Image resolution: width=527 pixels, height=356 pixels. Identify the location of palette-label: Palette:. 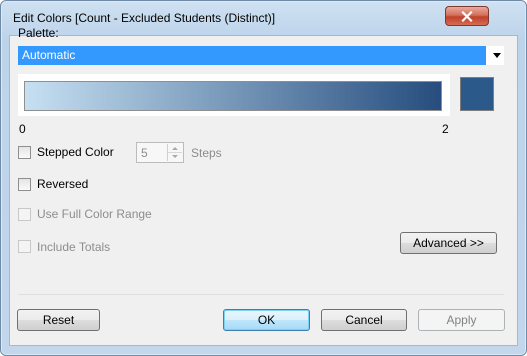
(38, 33).